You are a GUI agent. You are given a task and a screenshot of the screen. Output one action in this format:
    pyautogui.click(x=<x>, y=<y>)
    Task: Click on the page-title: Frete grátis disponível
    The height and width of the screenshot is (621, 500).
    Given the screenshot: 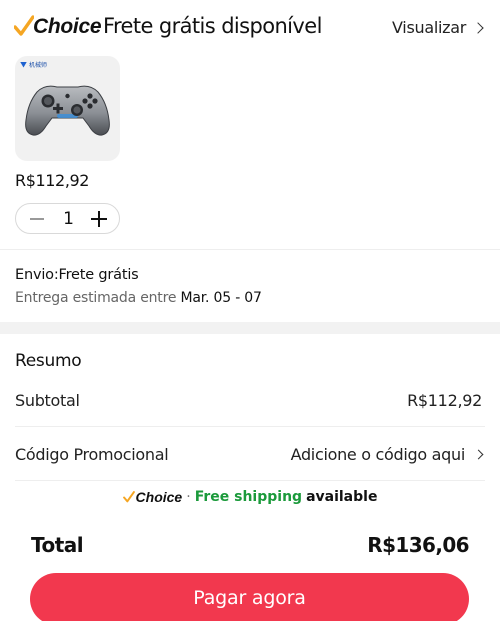 What is the action you would take?
    pyautogui.click(x=212, y=26)
    